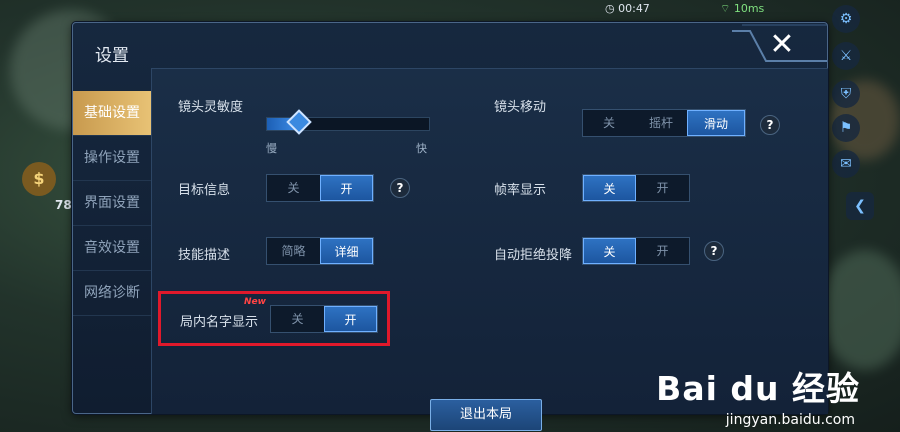 This screenshot has height=432, width=900. What do you see at coordinates (727, 8) in the screenshot?
I see `wifi-icon: ⌔` at bounding box center [727, 8].